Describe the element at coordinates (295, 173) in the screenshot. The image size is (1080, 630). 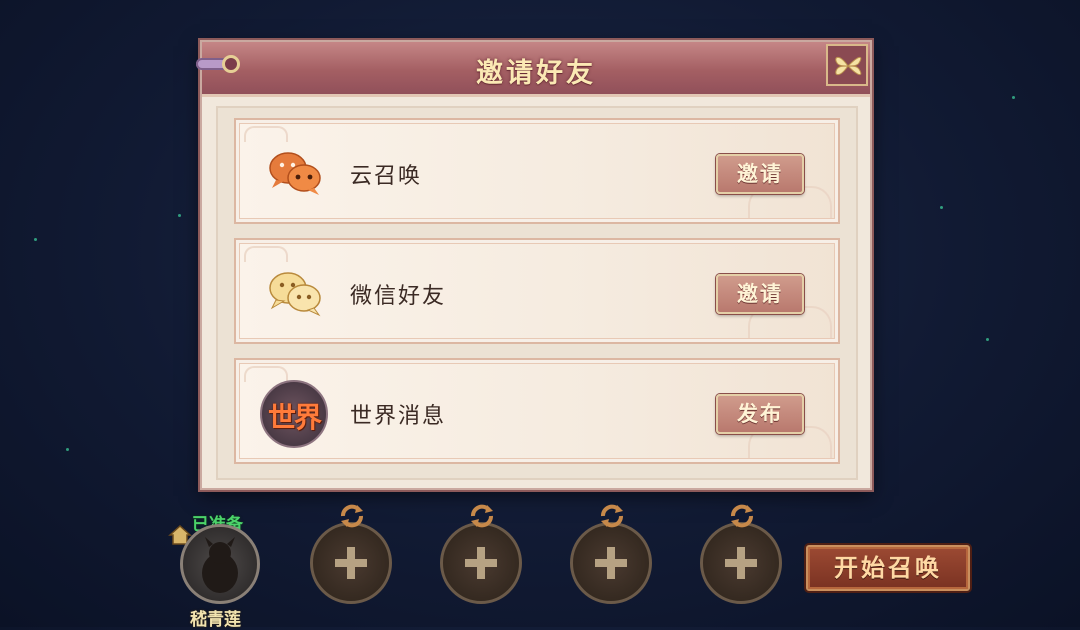
I see `cloud-chat-icon` at that location.